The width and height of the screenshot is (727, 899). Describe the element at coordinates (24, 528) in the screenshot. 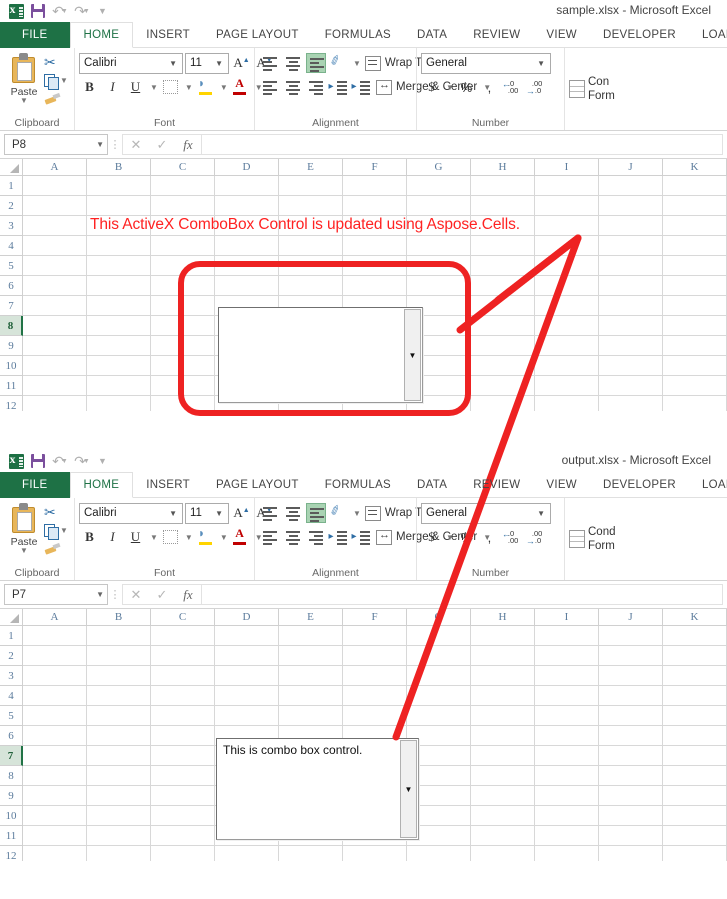

I see `paste-button: Paste ▼` at that location.